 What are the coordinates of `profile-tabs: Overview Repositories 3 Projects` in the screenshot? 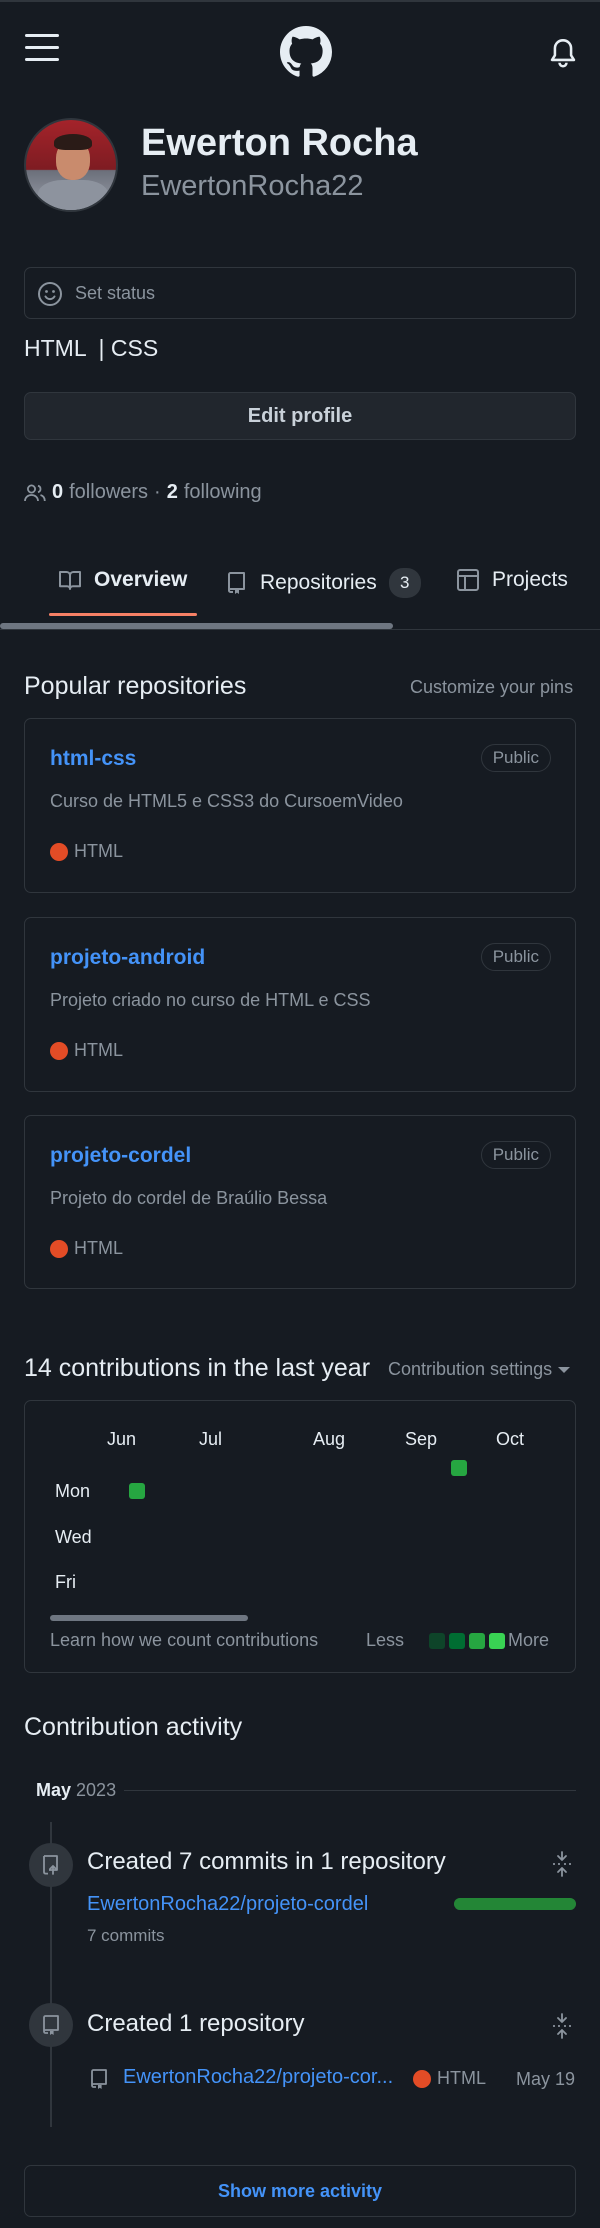 It's located at (300, 585).